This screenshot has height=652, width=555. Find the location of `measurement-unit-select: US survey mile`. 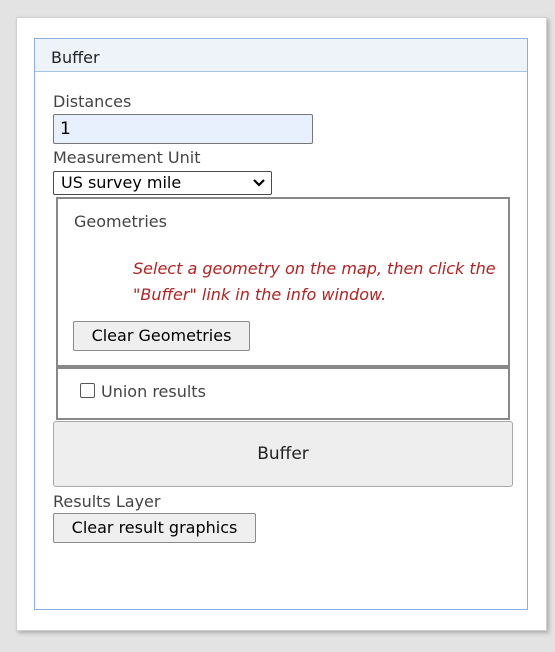

measurement-unit-select: US survey mile is located at coordinates (162, 183).